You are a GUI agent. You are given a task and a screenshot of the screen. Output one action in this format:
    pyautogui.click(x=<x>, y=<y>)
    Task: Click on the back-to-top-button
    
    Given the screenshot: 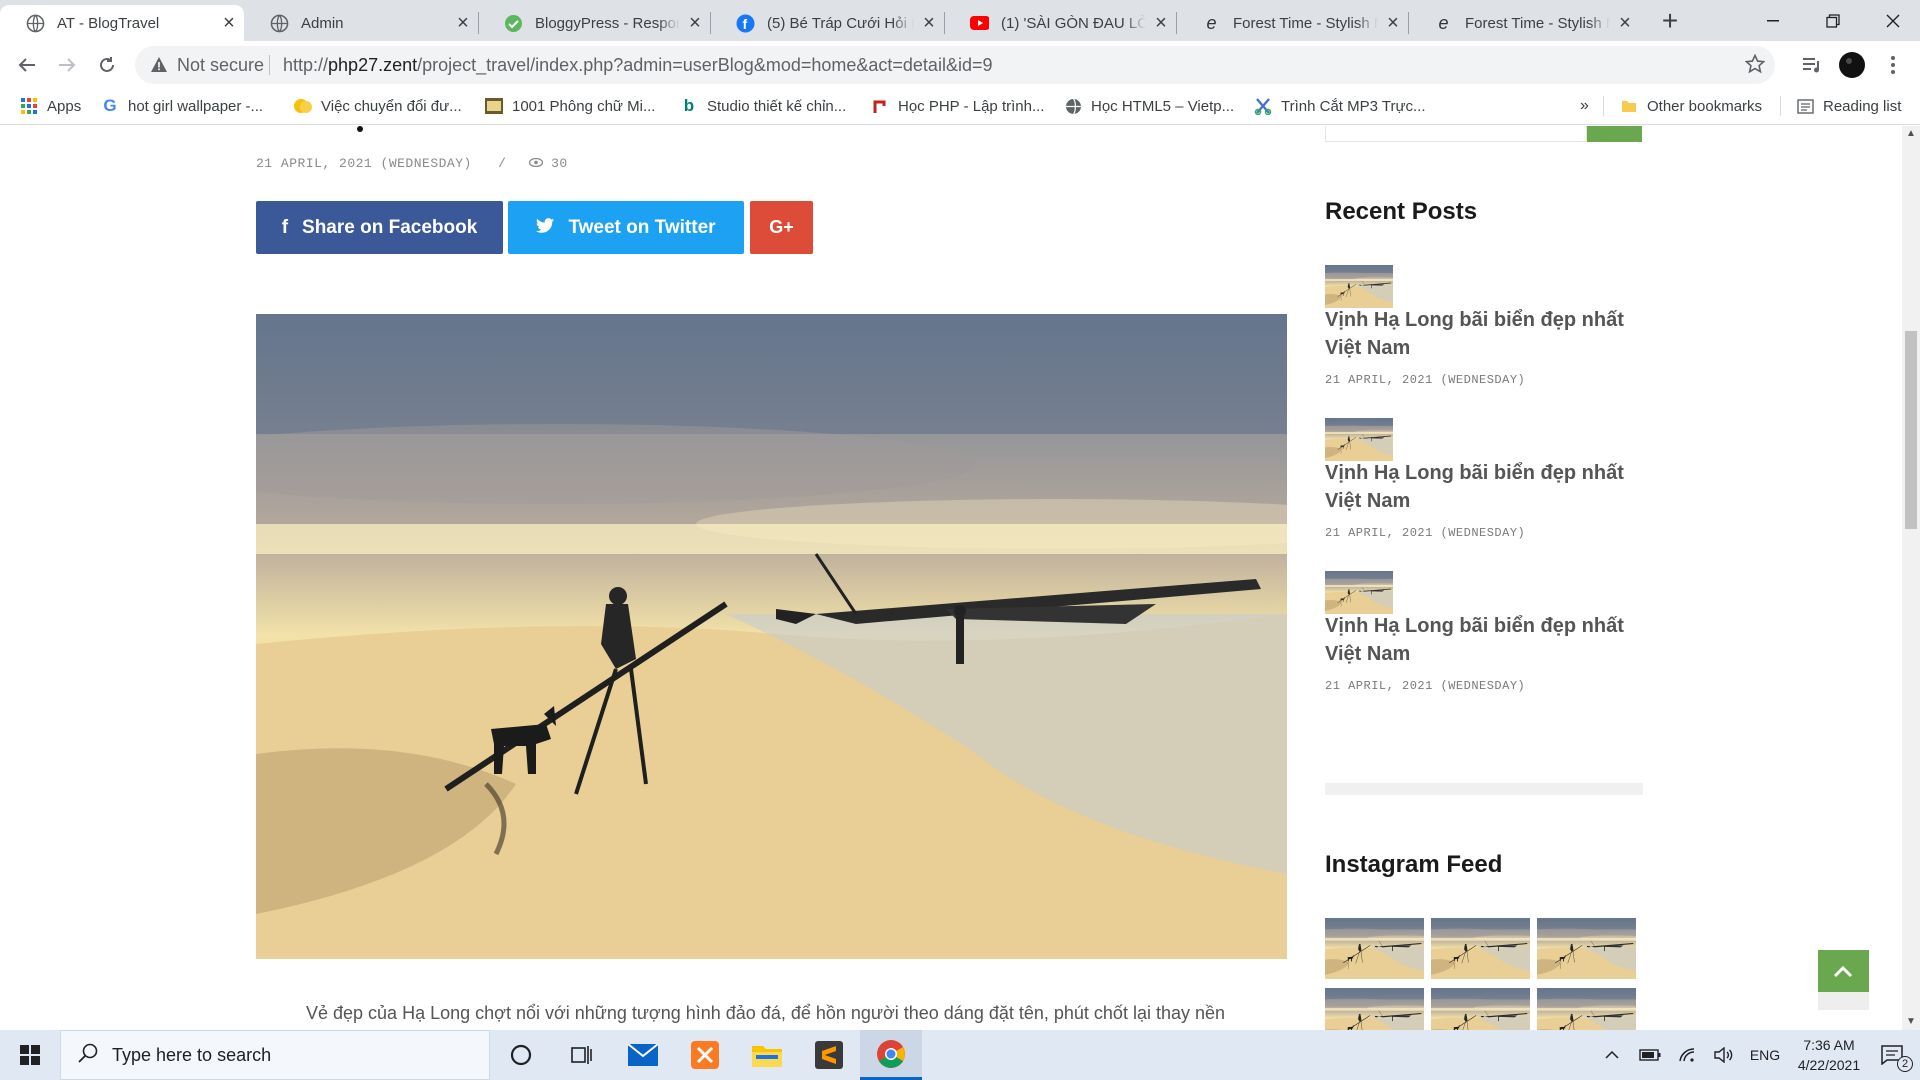 What is the action you would take?
    pyautogui.click(x=1843, y=971)
    